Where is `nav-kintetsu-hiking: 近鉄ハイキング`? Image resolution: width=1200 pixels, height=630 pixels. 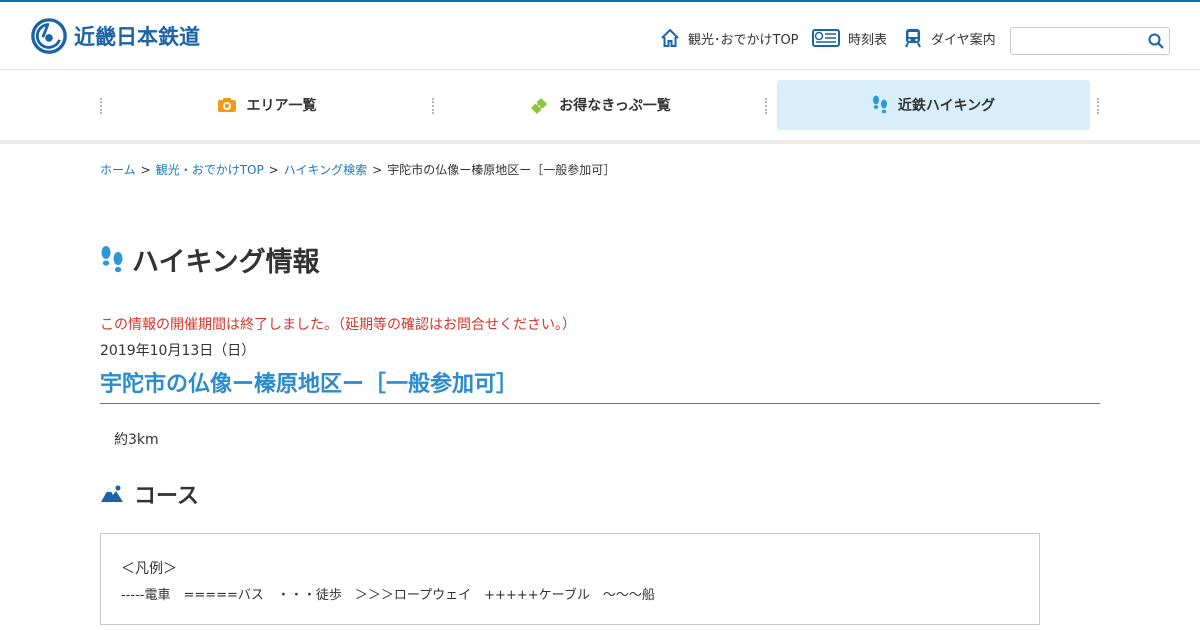 nav-kintetsu-hiking: 近鉄ハイキング is located at coordinates (933, 105).